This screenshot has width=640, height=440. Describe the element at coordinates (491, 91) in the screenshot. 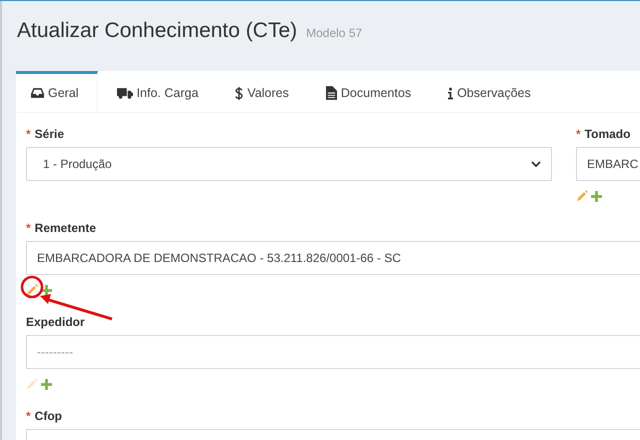

I see `tab: Observações` at that location.